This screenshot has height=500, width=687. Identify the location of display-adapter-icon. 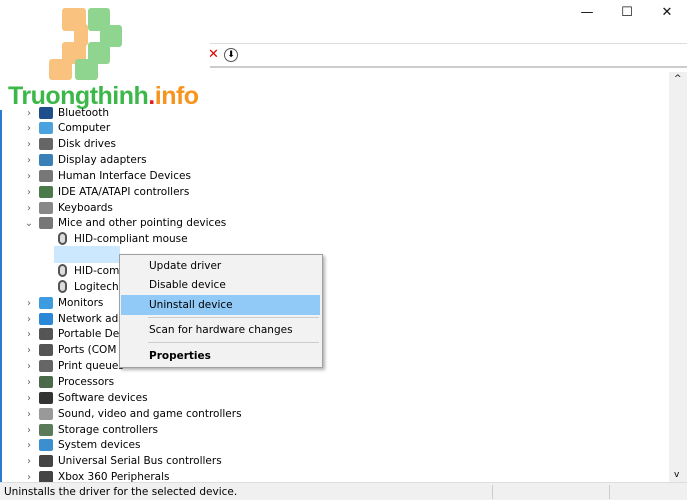
(46, 160).